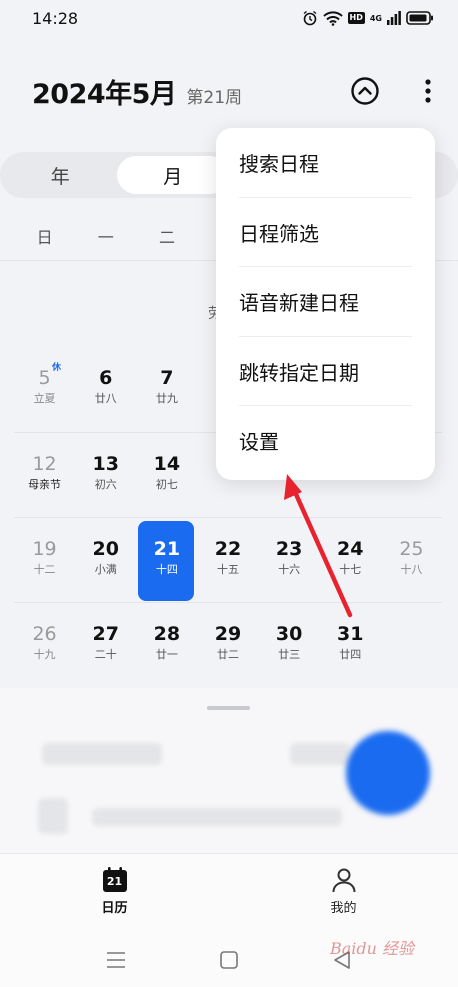  I want to click on tab-mine: 我的, so click(343, 893).